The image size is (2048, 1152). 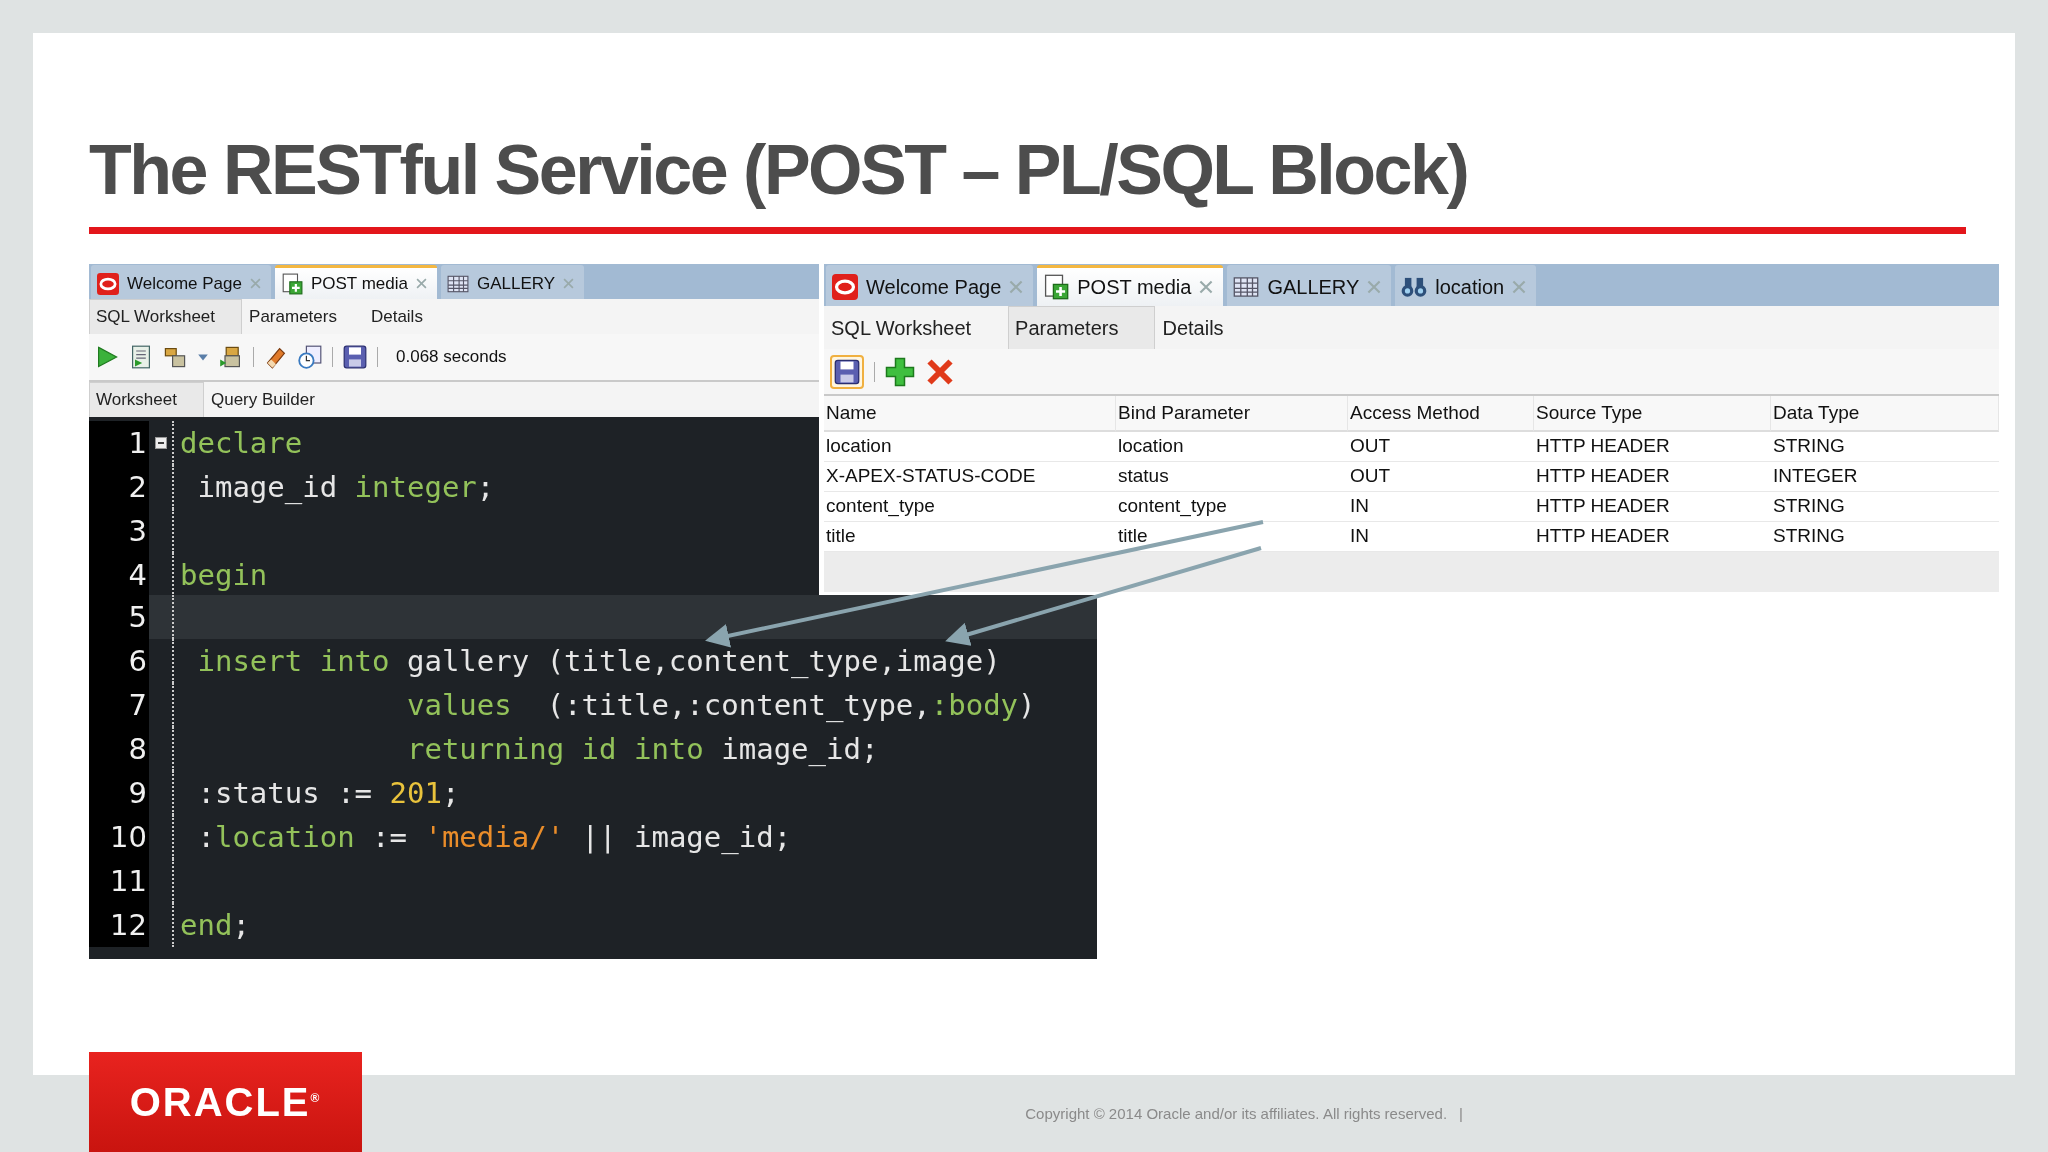 What do you see at coordinates (137, 487) in the screenshot?
I see `line-number: 2` at bounding box center [137, 487].